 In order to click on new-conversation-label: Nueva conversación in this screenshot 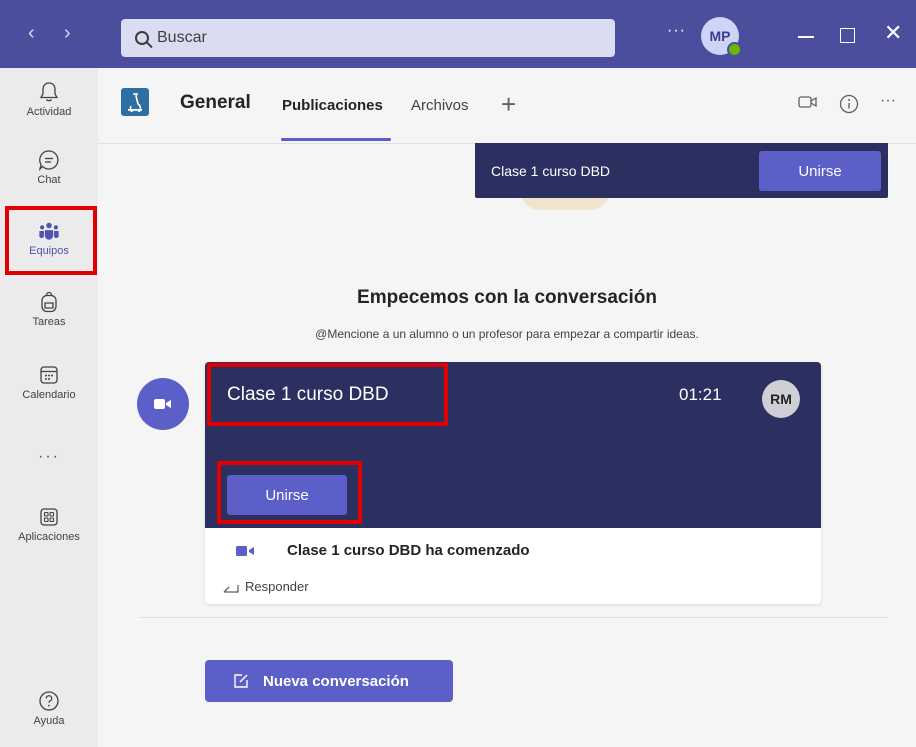, I will do `click(336, 681)`.